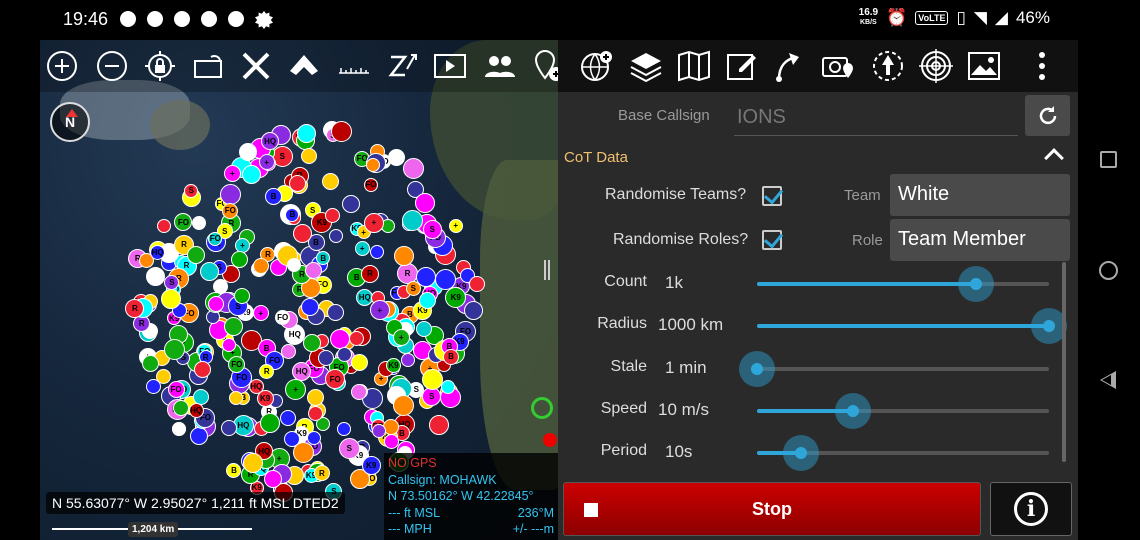  Describe the element at coordinates (694, 66) in the screenshot. I see `map-icon` at that location.